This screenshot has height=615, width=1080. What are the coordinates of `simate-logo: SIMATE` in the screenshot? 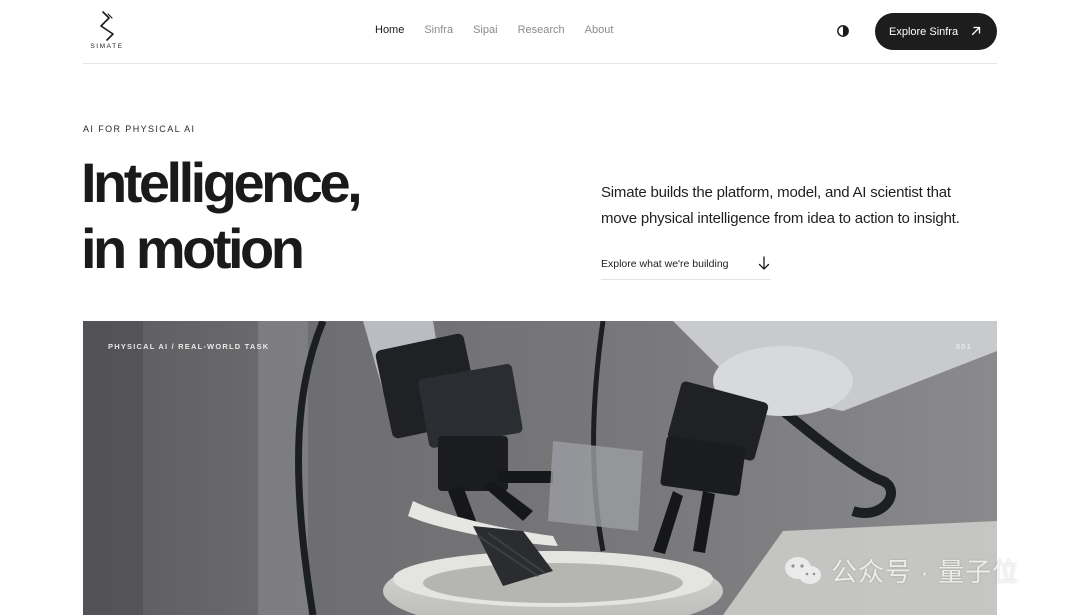 It's located at (107, 32).